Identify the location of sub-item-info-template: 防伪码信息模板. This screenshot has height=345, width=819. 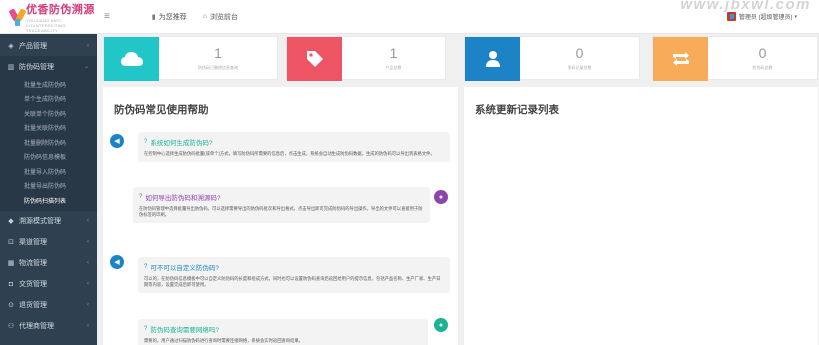
(48, 157).